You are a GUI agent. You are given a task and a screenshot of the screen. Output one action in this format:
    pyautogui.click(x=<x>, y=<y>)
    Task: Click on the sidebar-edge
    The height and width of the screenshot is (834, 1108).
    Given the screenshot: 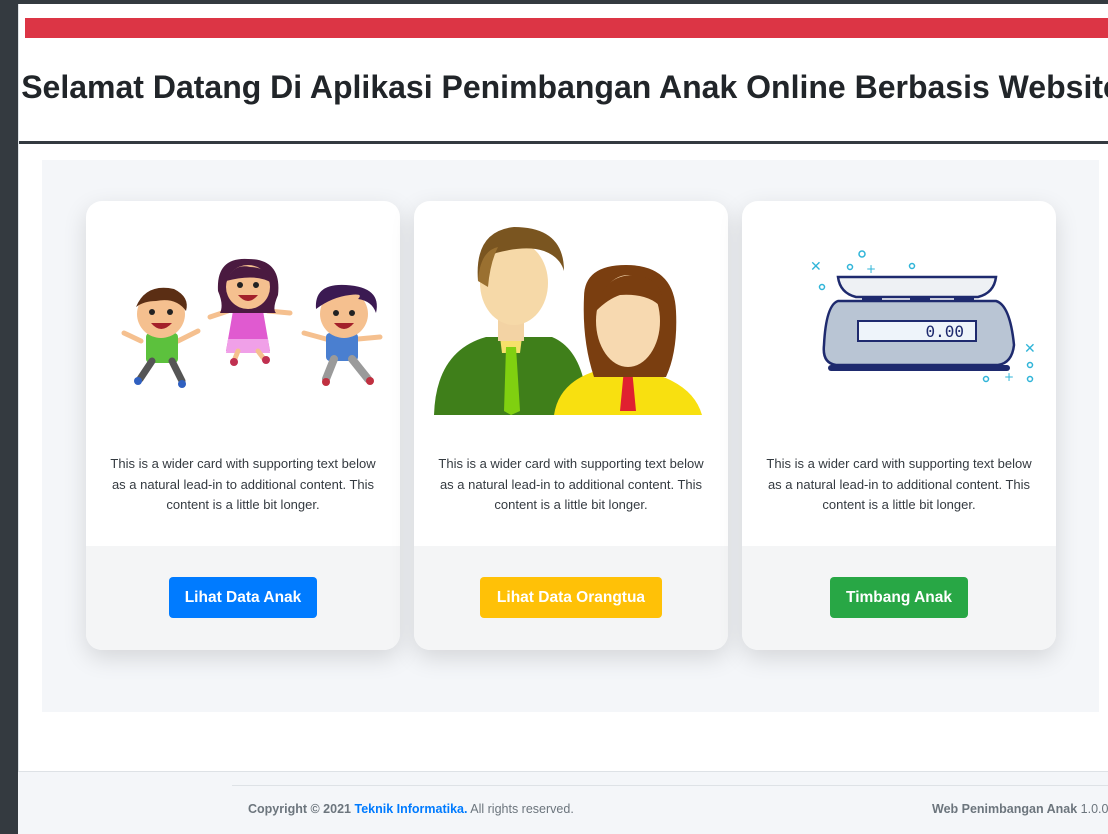 What is the action you would take?
    pyautogui.click(x=9, y=417)
    